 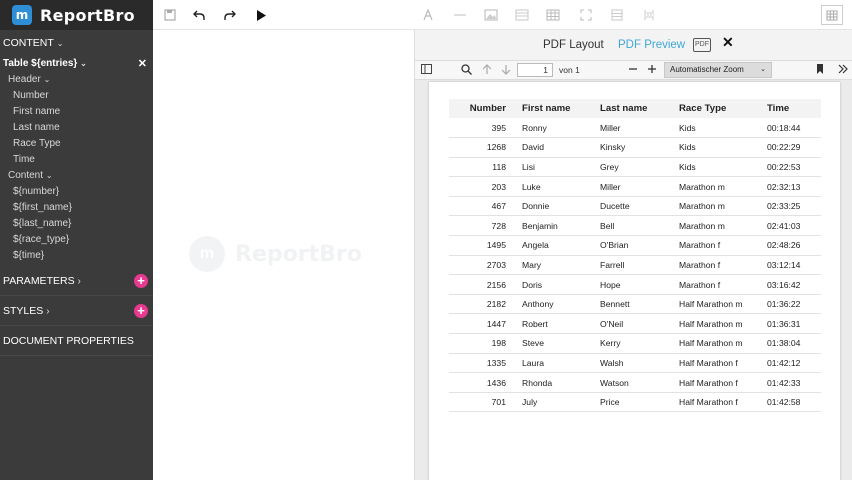 What do you see at coordinates (794, 402) in the screenshot?
I see `cell-time: 01:42:58` at bounding box center [794, 402].